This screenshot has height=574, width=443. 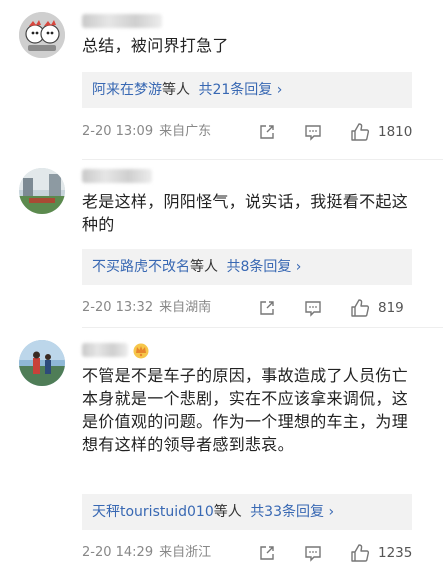 I want to click on location: 来自湖南, so click(x=185, y=307).